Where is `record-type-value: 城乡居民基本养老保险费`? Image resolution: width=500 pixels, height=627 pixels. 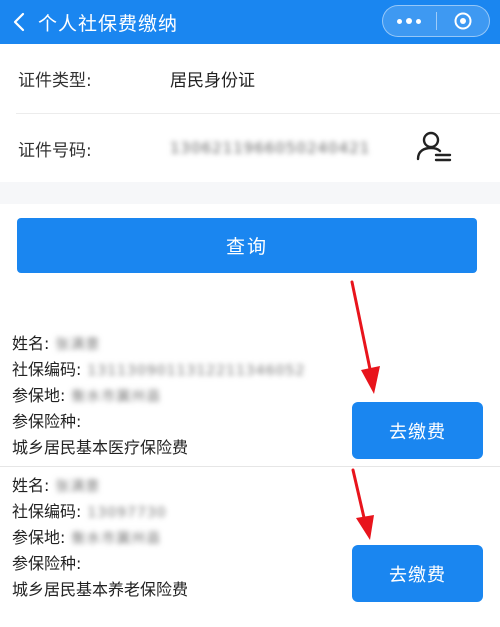
record-type-value: 城乡居民基本养老保险费 is located at coordinates (100, 589).